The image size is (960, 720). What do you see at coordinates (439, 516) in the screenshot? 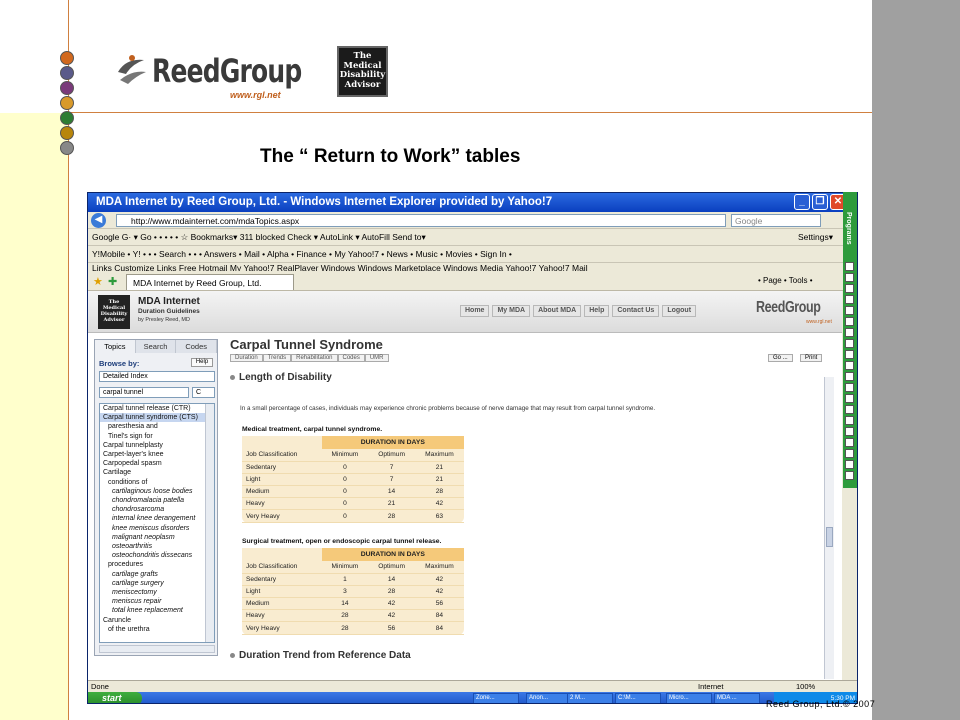
I see `table-cell: 63` at bounding box center [439, 516].